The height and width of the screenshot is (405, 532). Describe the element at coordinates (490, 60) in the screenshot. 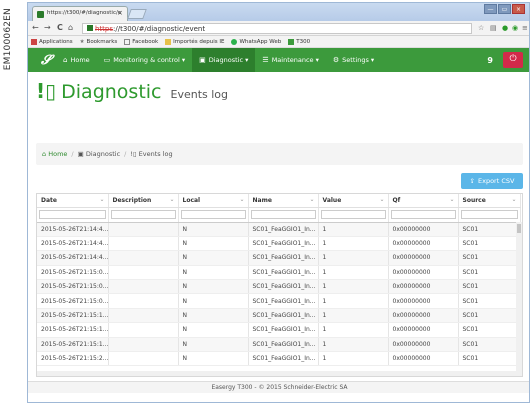

I see `notification-count: 9` at that location.